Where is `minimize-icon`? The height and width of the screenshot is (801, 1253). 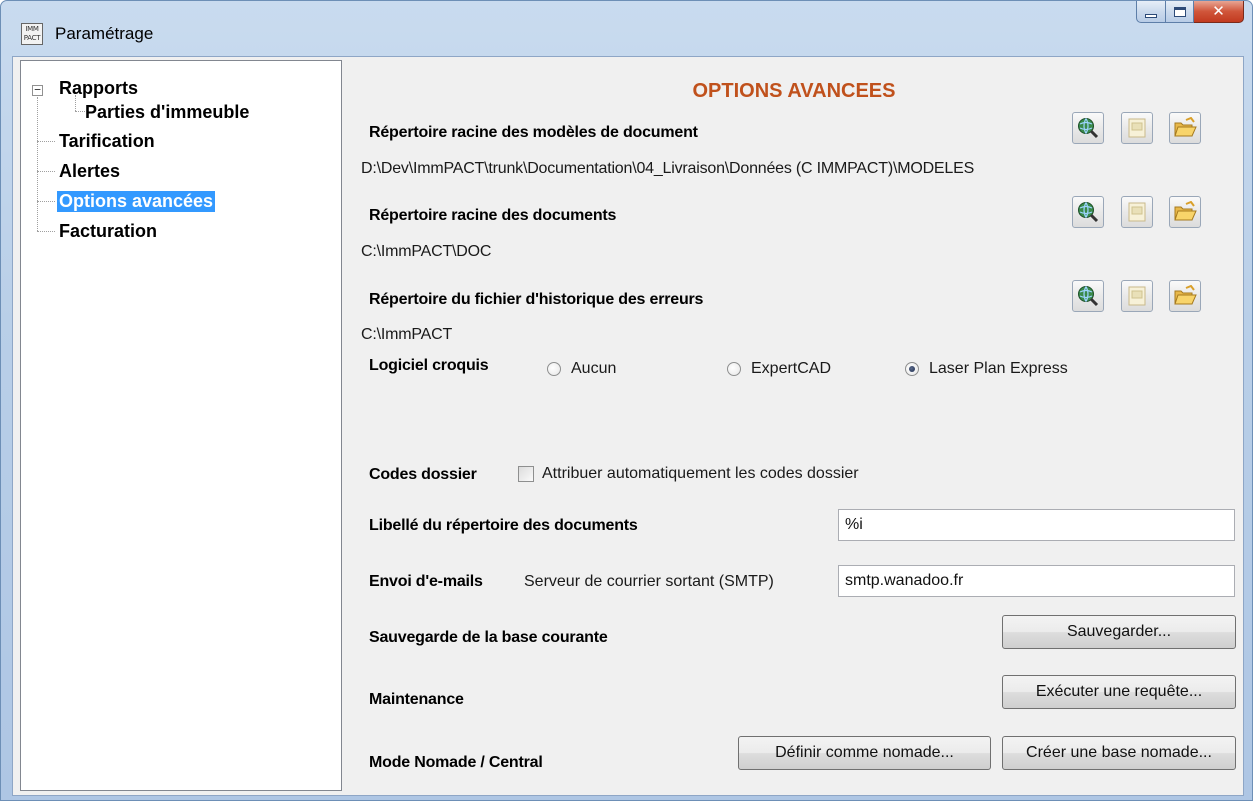 minimize-icon is located at coordinates (1151, 15).